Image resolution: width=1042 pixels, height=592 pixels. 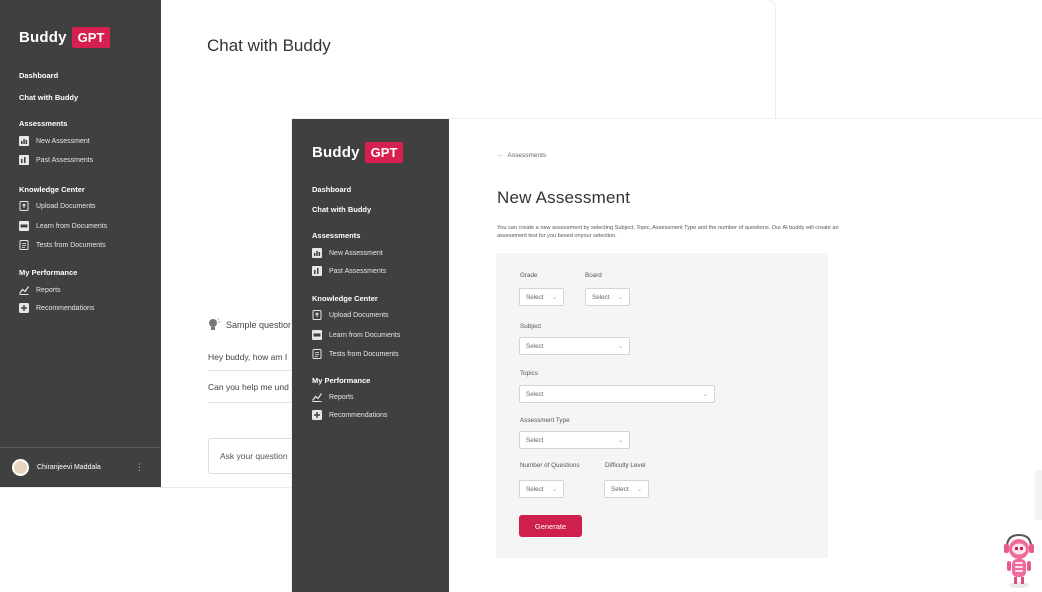 What do you see at coordinates (48, 272) in the screenshot?
I see `sidebar-section-performance: My Performance` at bounding box center [48, 272].